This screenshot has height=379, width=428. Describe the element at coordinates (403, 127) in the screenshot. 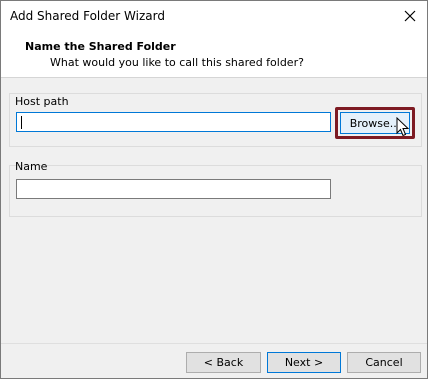

I see `mouse-pointer-icon` at that location.